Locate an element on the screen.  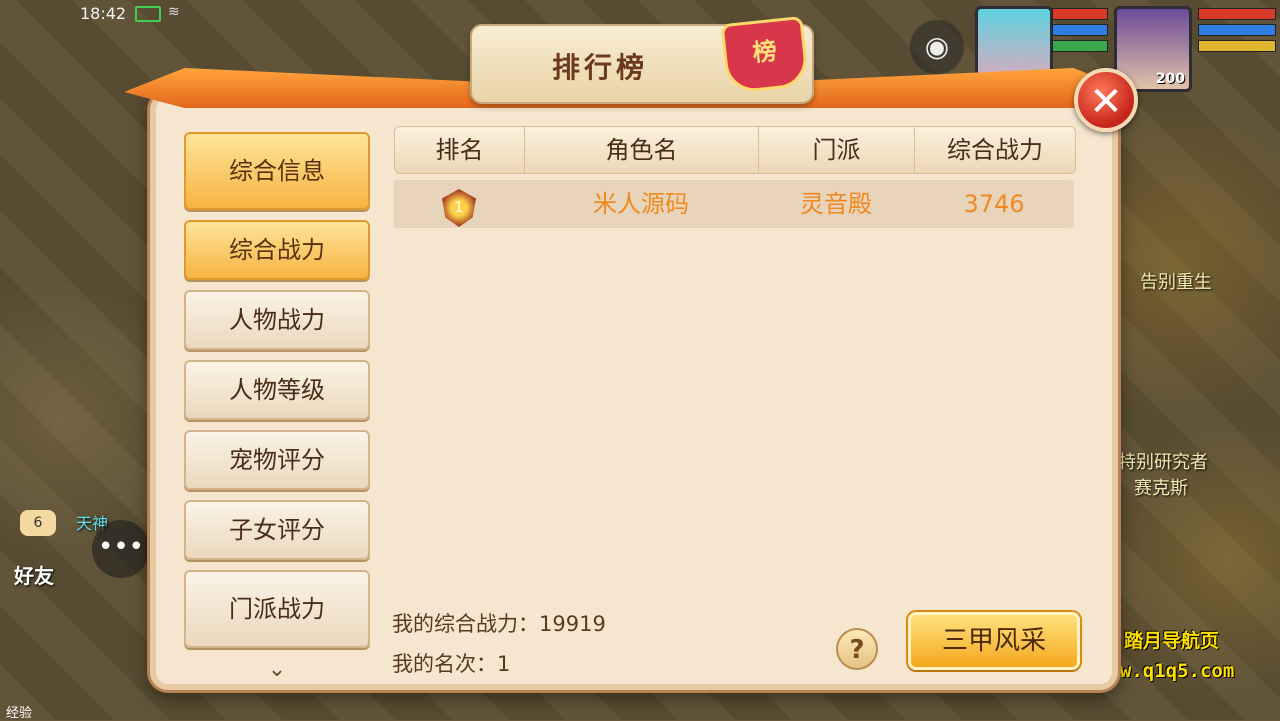
column-header-power: 综合战力 is located at coordinates (995, 150).